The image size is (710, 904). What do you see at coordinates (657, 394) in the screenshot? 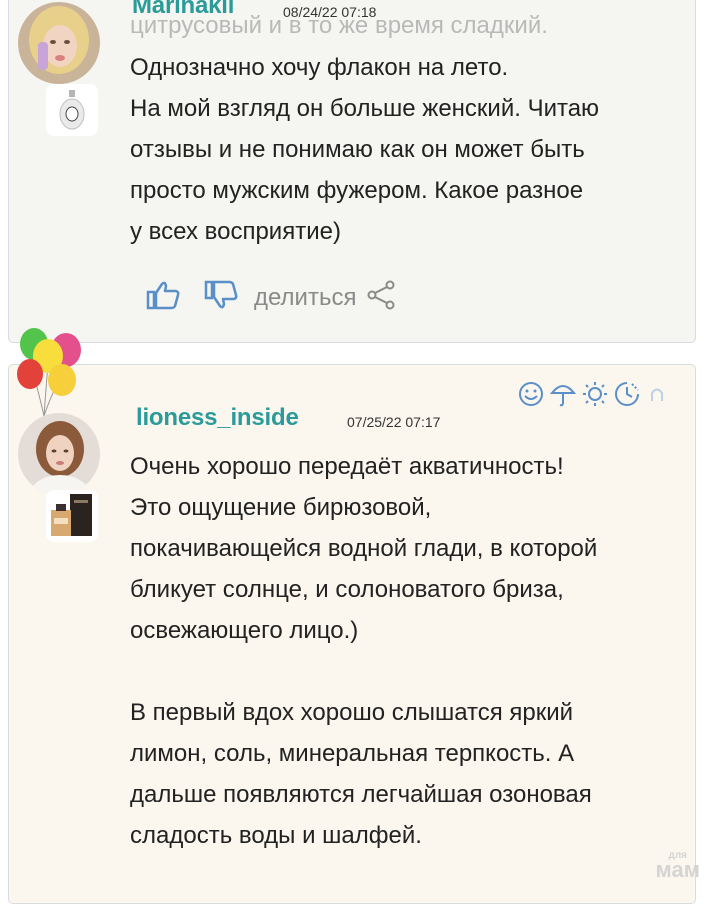
I see `night-icon` at bounding box center [657, 394].